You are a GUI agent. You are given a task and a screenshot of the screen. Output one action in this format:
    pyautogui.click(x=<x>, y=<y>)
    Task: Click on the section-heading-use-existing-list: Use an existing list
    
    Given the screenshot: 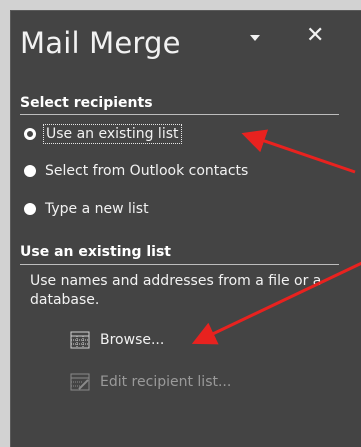 What is the action you would take?
    pyautogui.click(x=95, y=252)
    